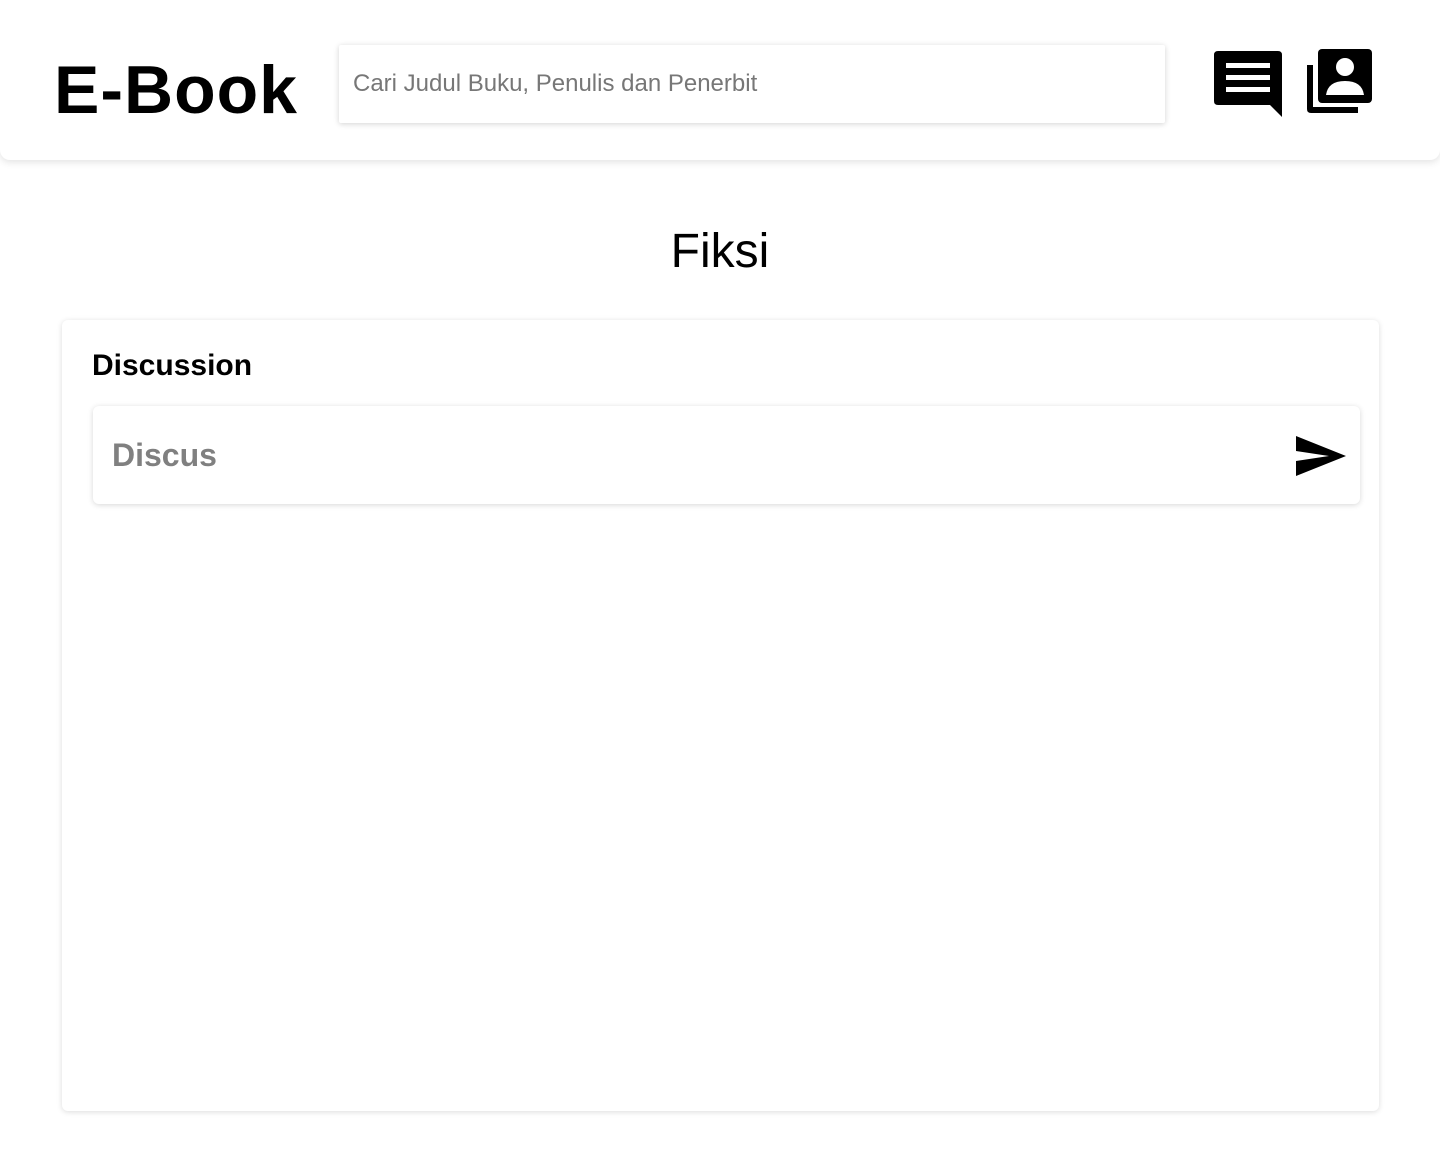 This screenshot has width=1440, height=1151. What do you see at coordinates (683, 455) in the screenshot?
I see `discussion-input` at bounding box center [683, 455].